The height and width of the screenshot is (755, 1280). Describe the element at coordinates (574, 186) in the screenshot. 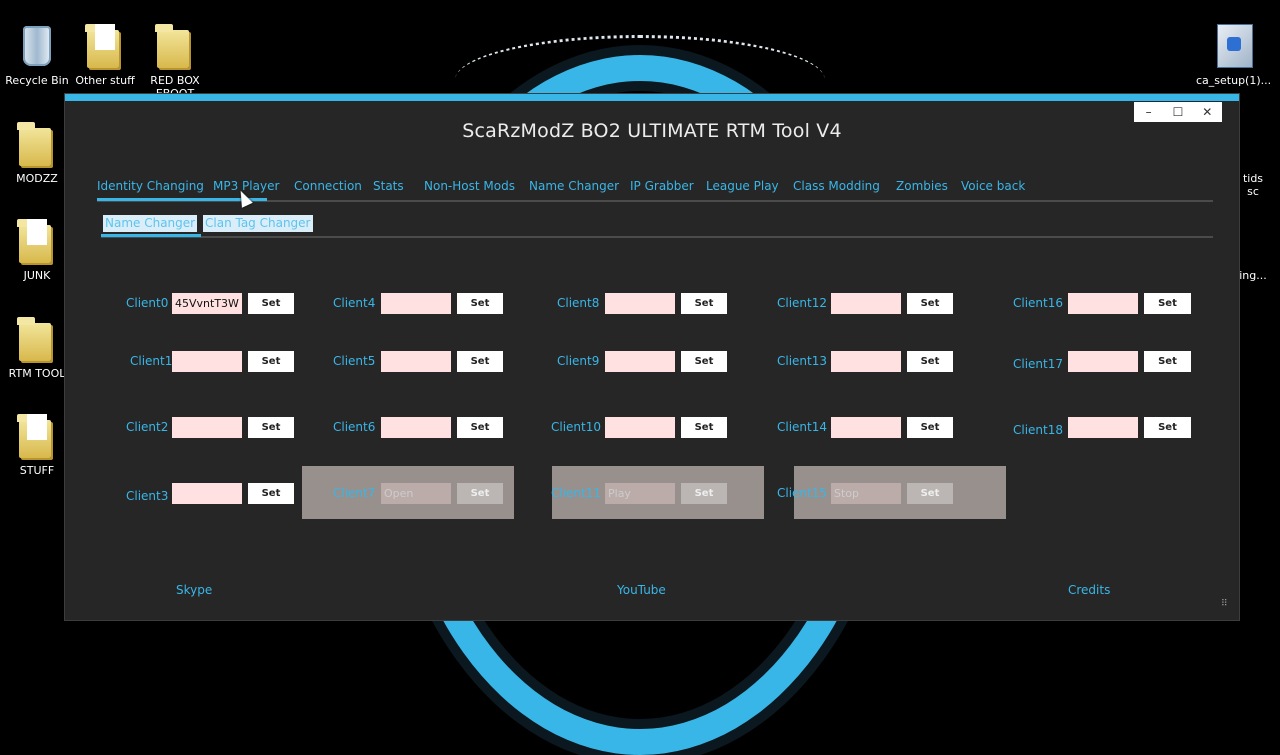

I see `tab-name-changer: Name Changer` at that location.